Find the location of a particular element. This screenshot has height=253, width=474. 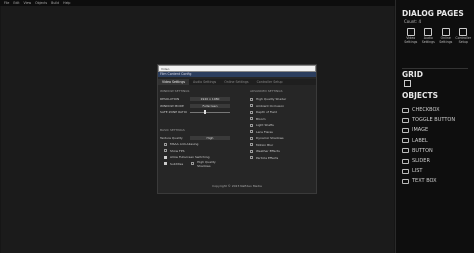

object-label: CHECKBOX is located at coordinates (426, 110).